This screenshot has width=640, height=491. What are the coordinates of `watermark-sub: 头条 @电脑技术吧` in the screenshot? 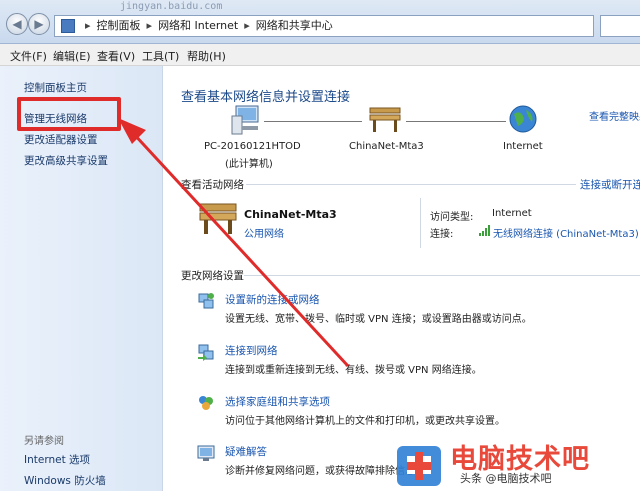 It's located at (506, 478).